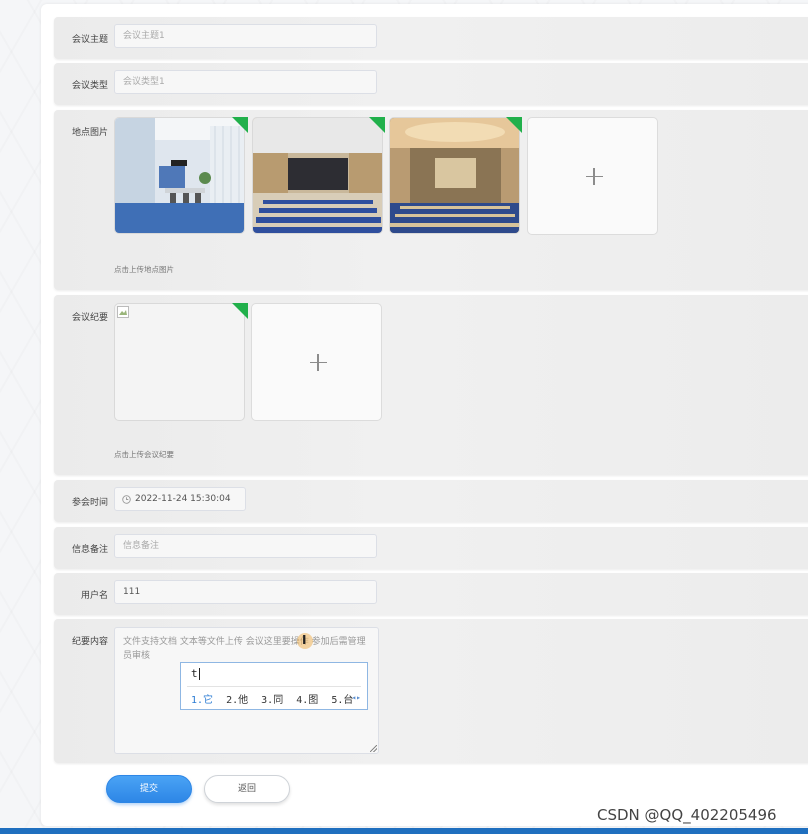 The height and width of the screenshot is (834, 808). Describe the element at coordinates (179, 175) in the screenshot. I see `meeting-room-photo` at that location.